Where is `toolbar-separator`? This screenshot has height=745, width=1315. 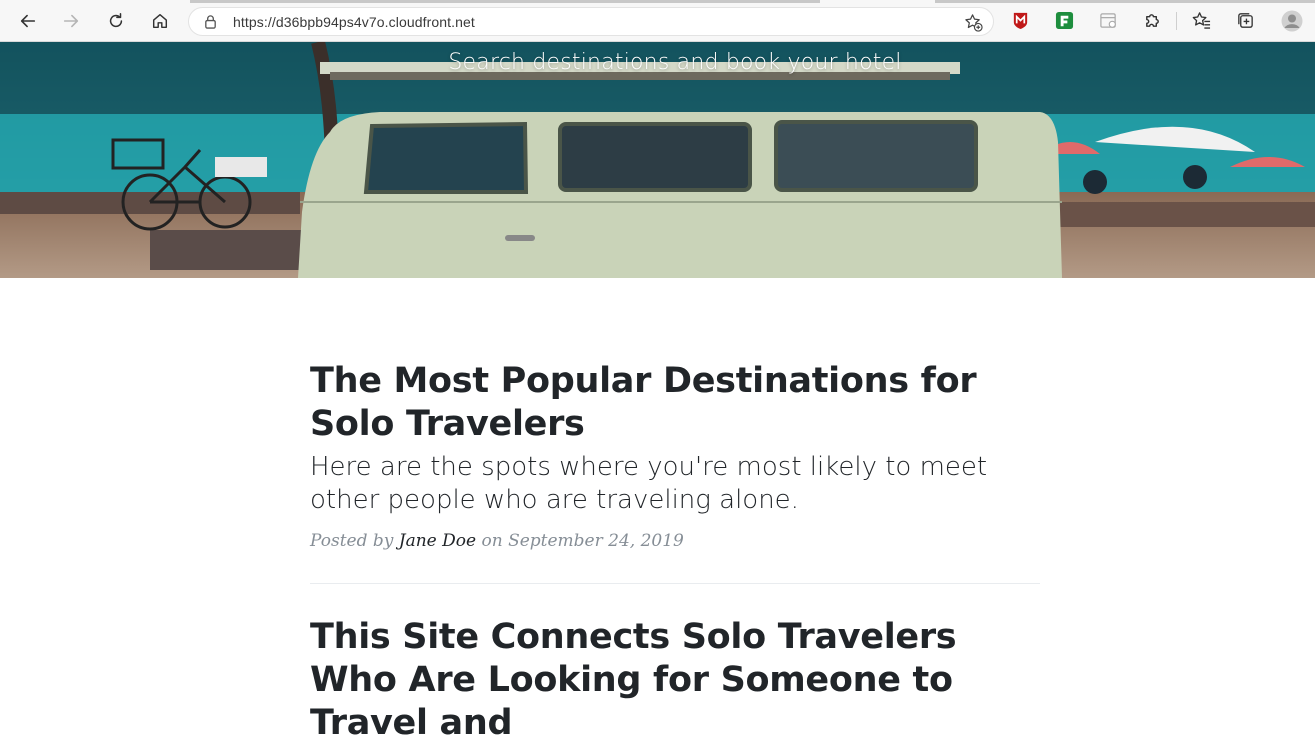 toolbar-separator is located at coordinates (1176, 21).